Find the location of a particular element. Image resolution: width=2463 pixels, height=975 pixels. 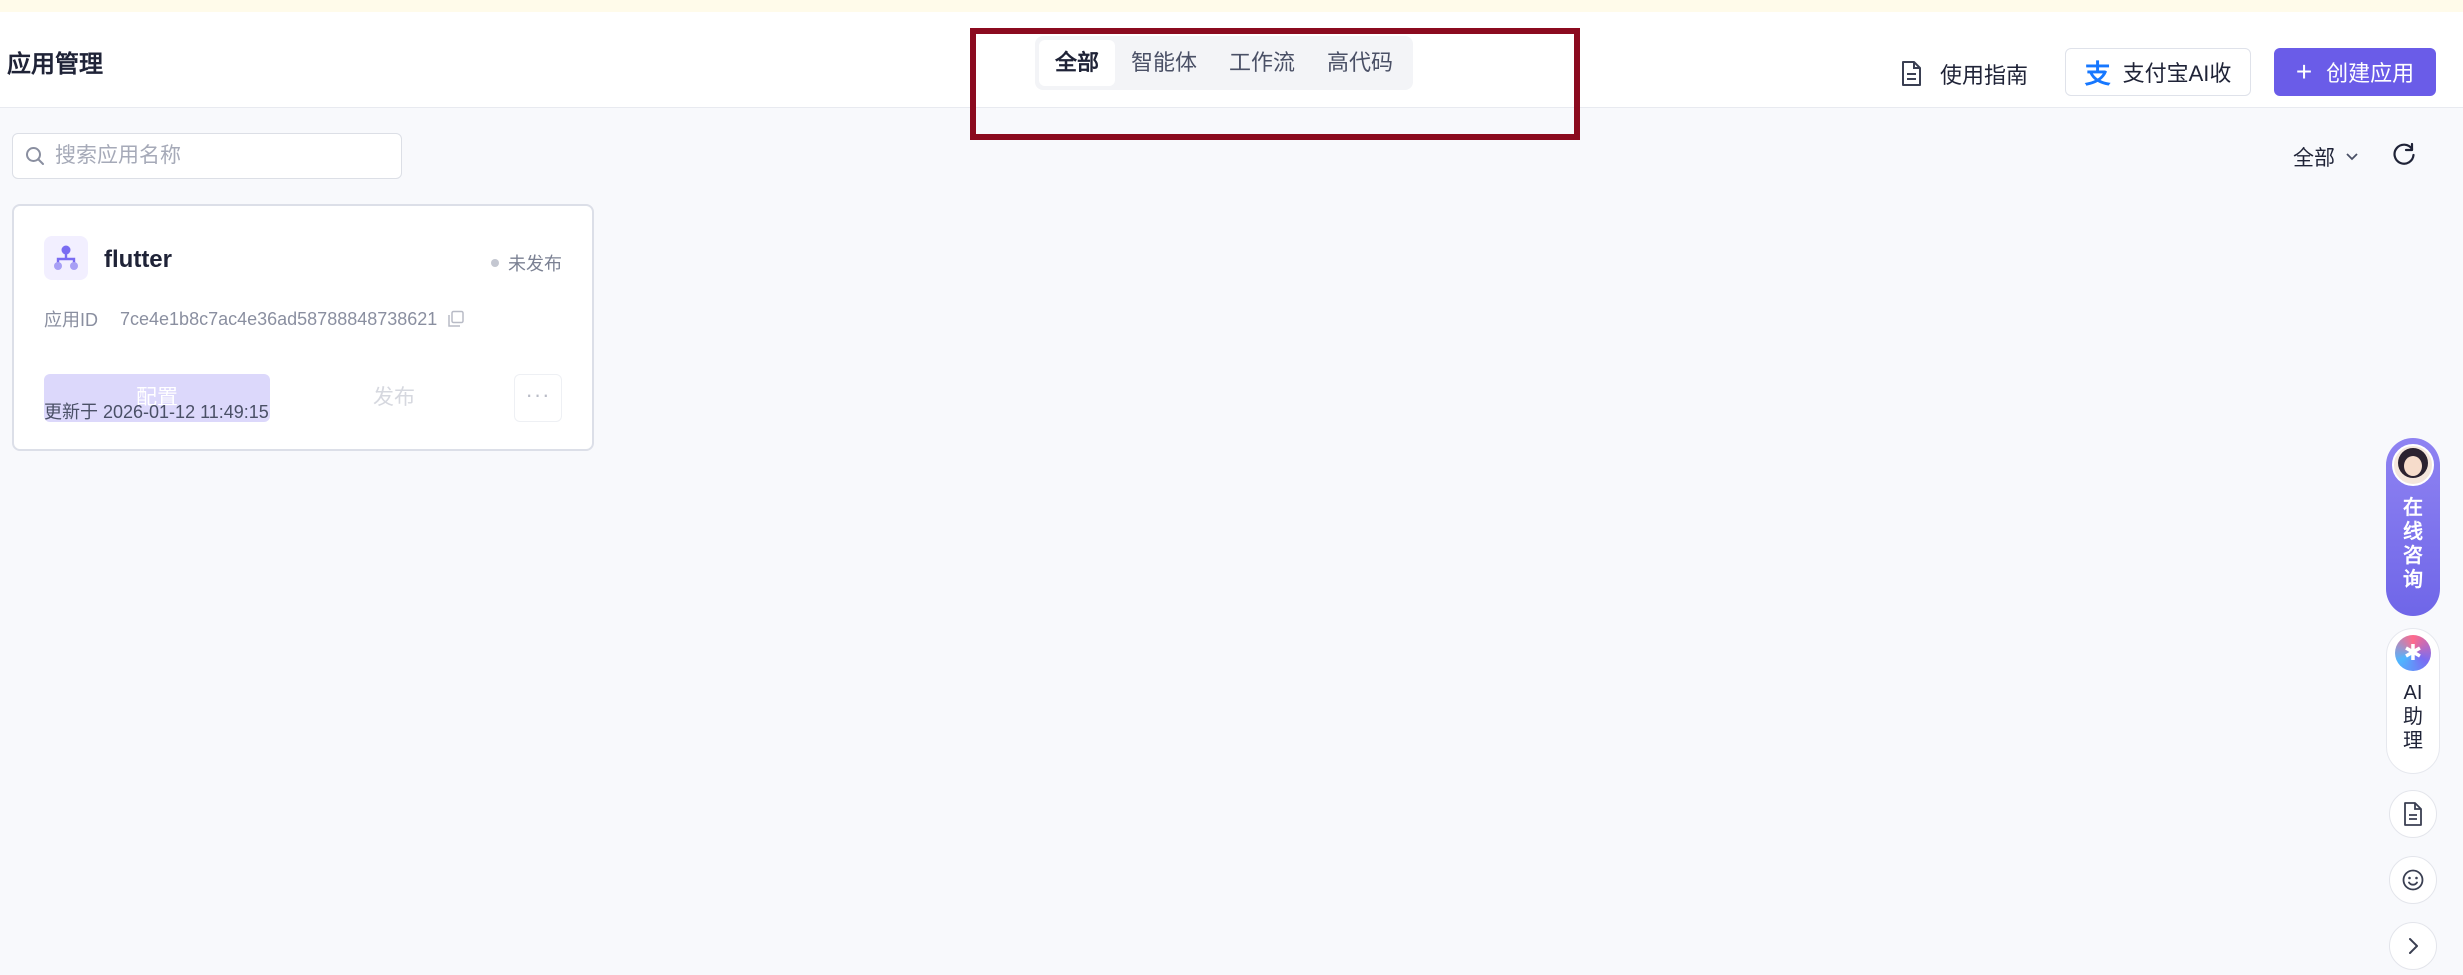

refresh-icon is located at coordinates (2404, 155).